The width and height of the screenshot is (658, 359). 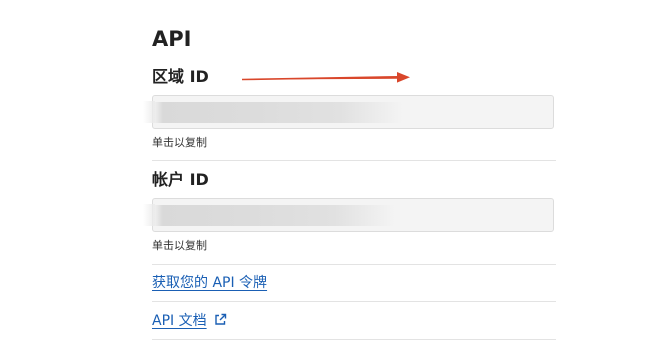 I want to click on region-id-field, so click(x=353, y=112).